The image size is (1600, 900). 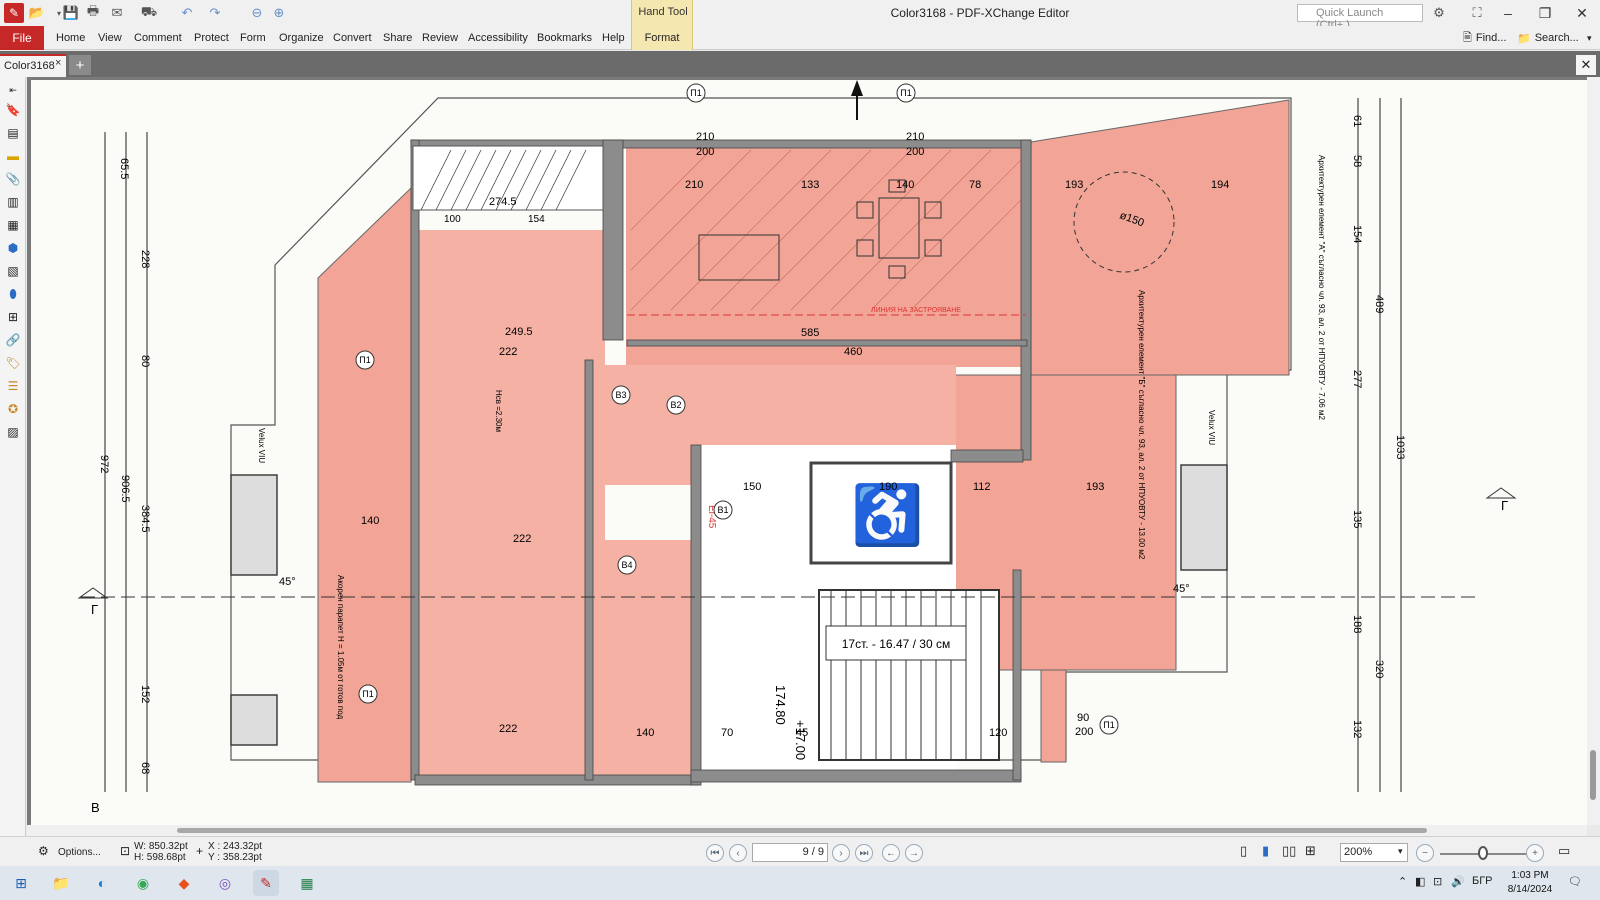 What do you see at coordinates (790, 852) in the screenshot?
I see `page-number-input: 9 / 9` at bounding box center [790, 852].